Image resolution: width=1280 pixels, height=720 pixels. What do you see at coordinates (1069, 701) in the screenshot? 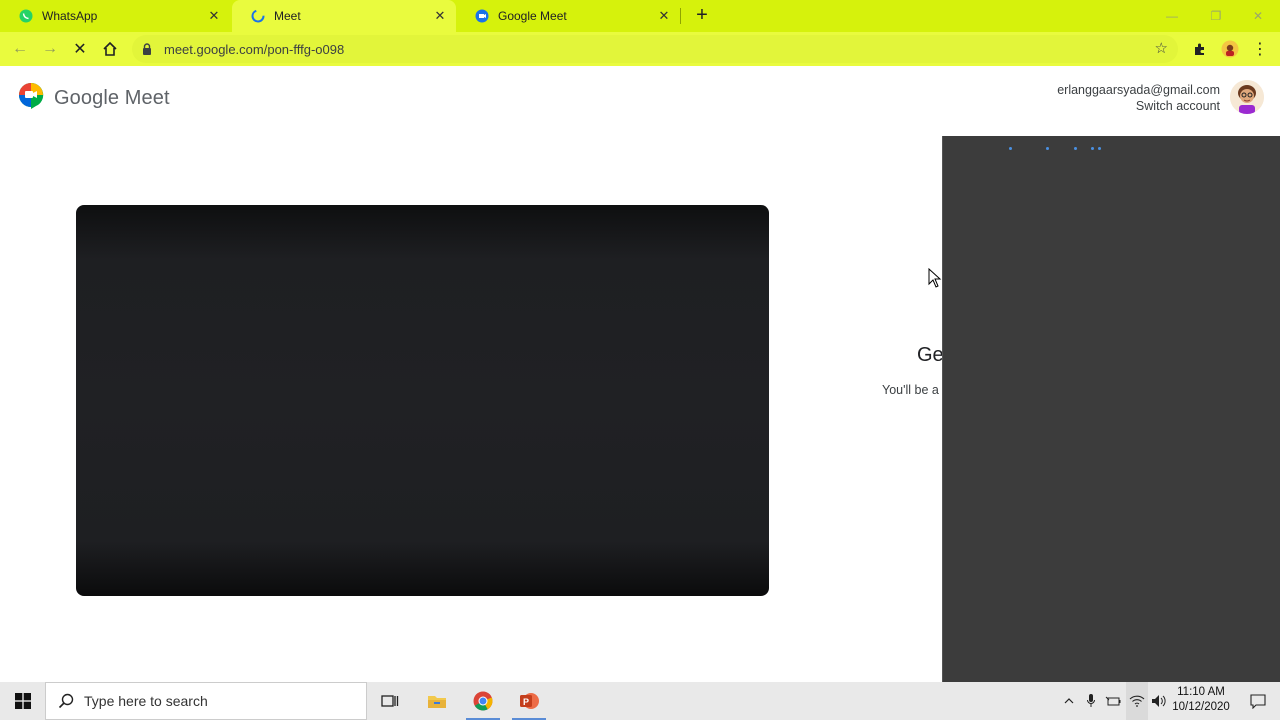
I see `show-hidden-icons-chevron-icon` at bounding box center [1069, 701].